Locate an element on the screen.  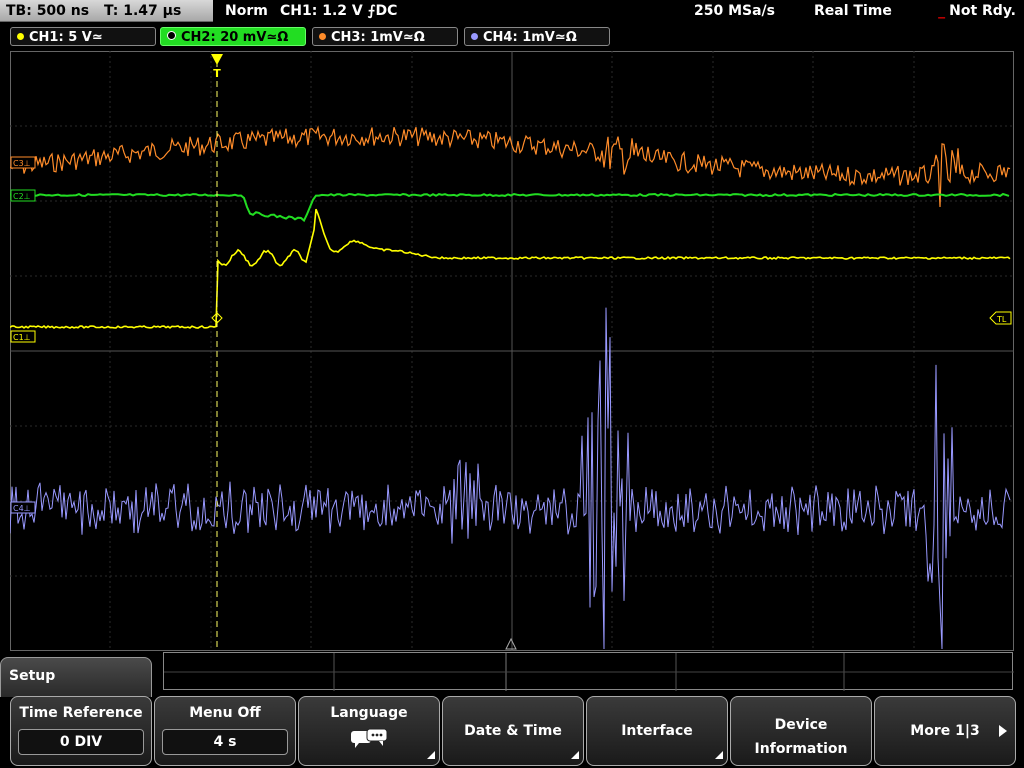
more-softkey: More 1|3 is located at coordinates (945, 731).